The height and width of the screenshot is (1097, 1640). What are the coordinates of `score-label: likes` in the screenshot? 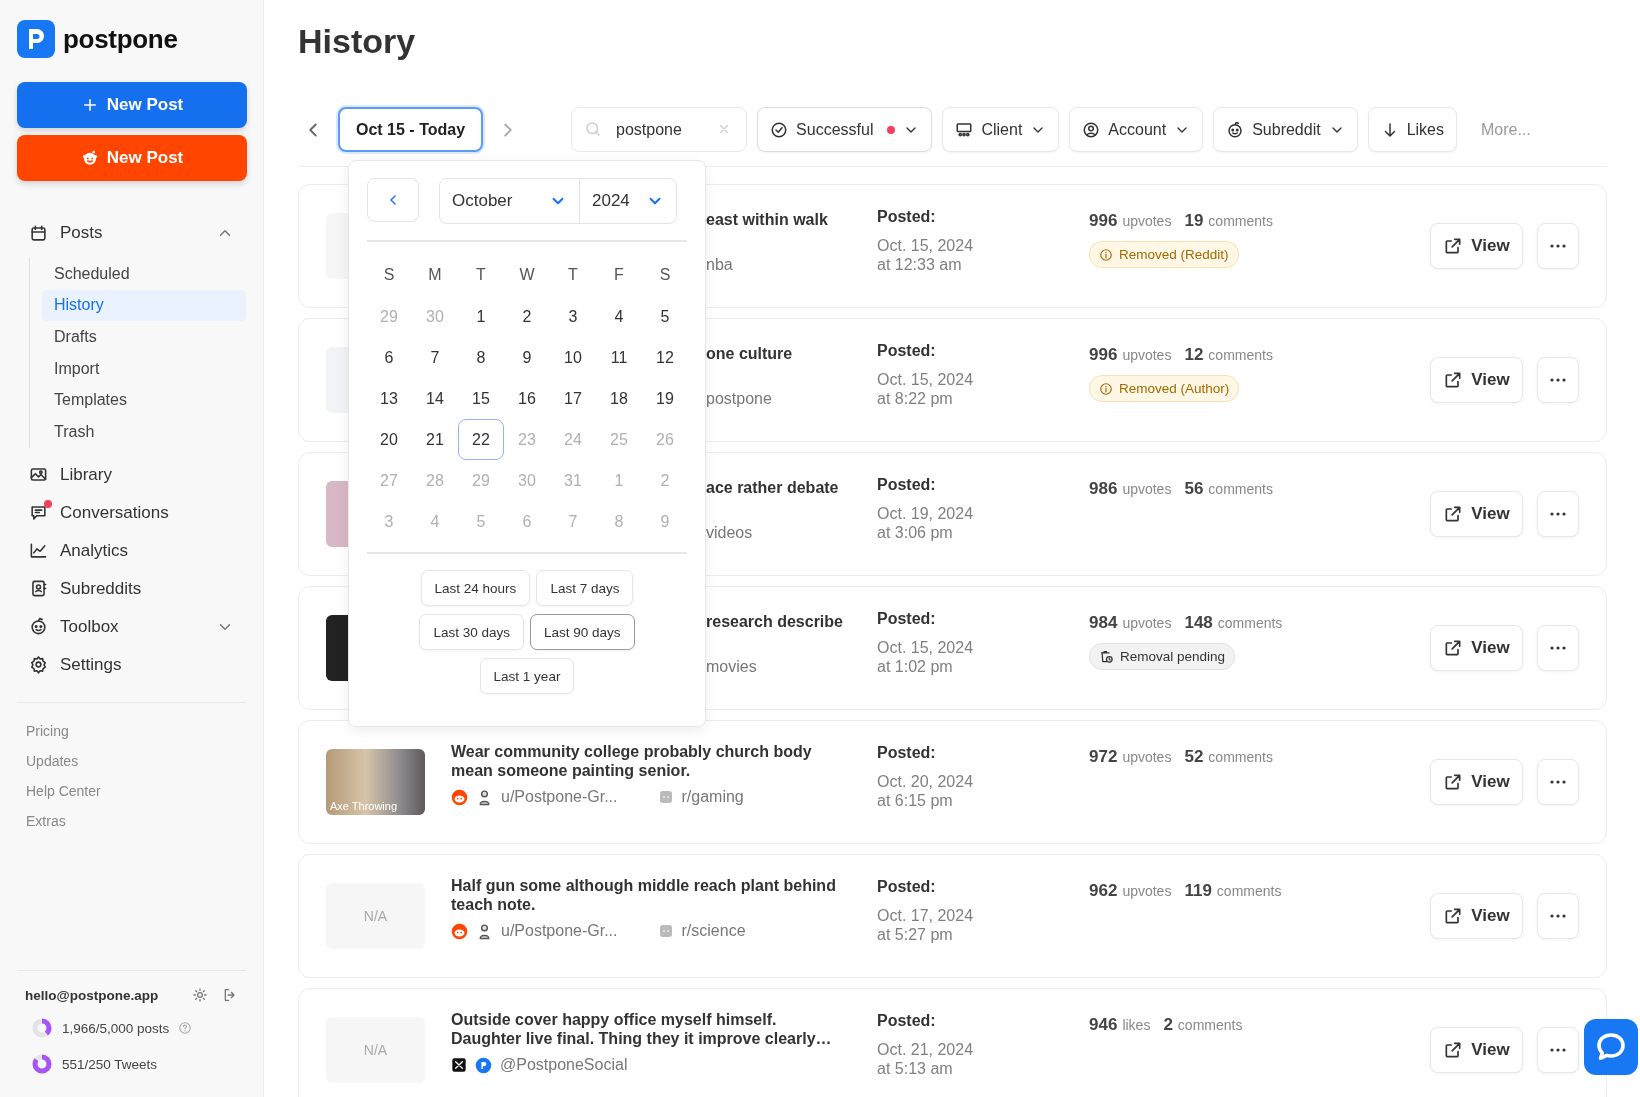 It's located at (1136, 1025).